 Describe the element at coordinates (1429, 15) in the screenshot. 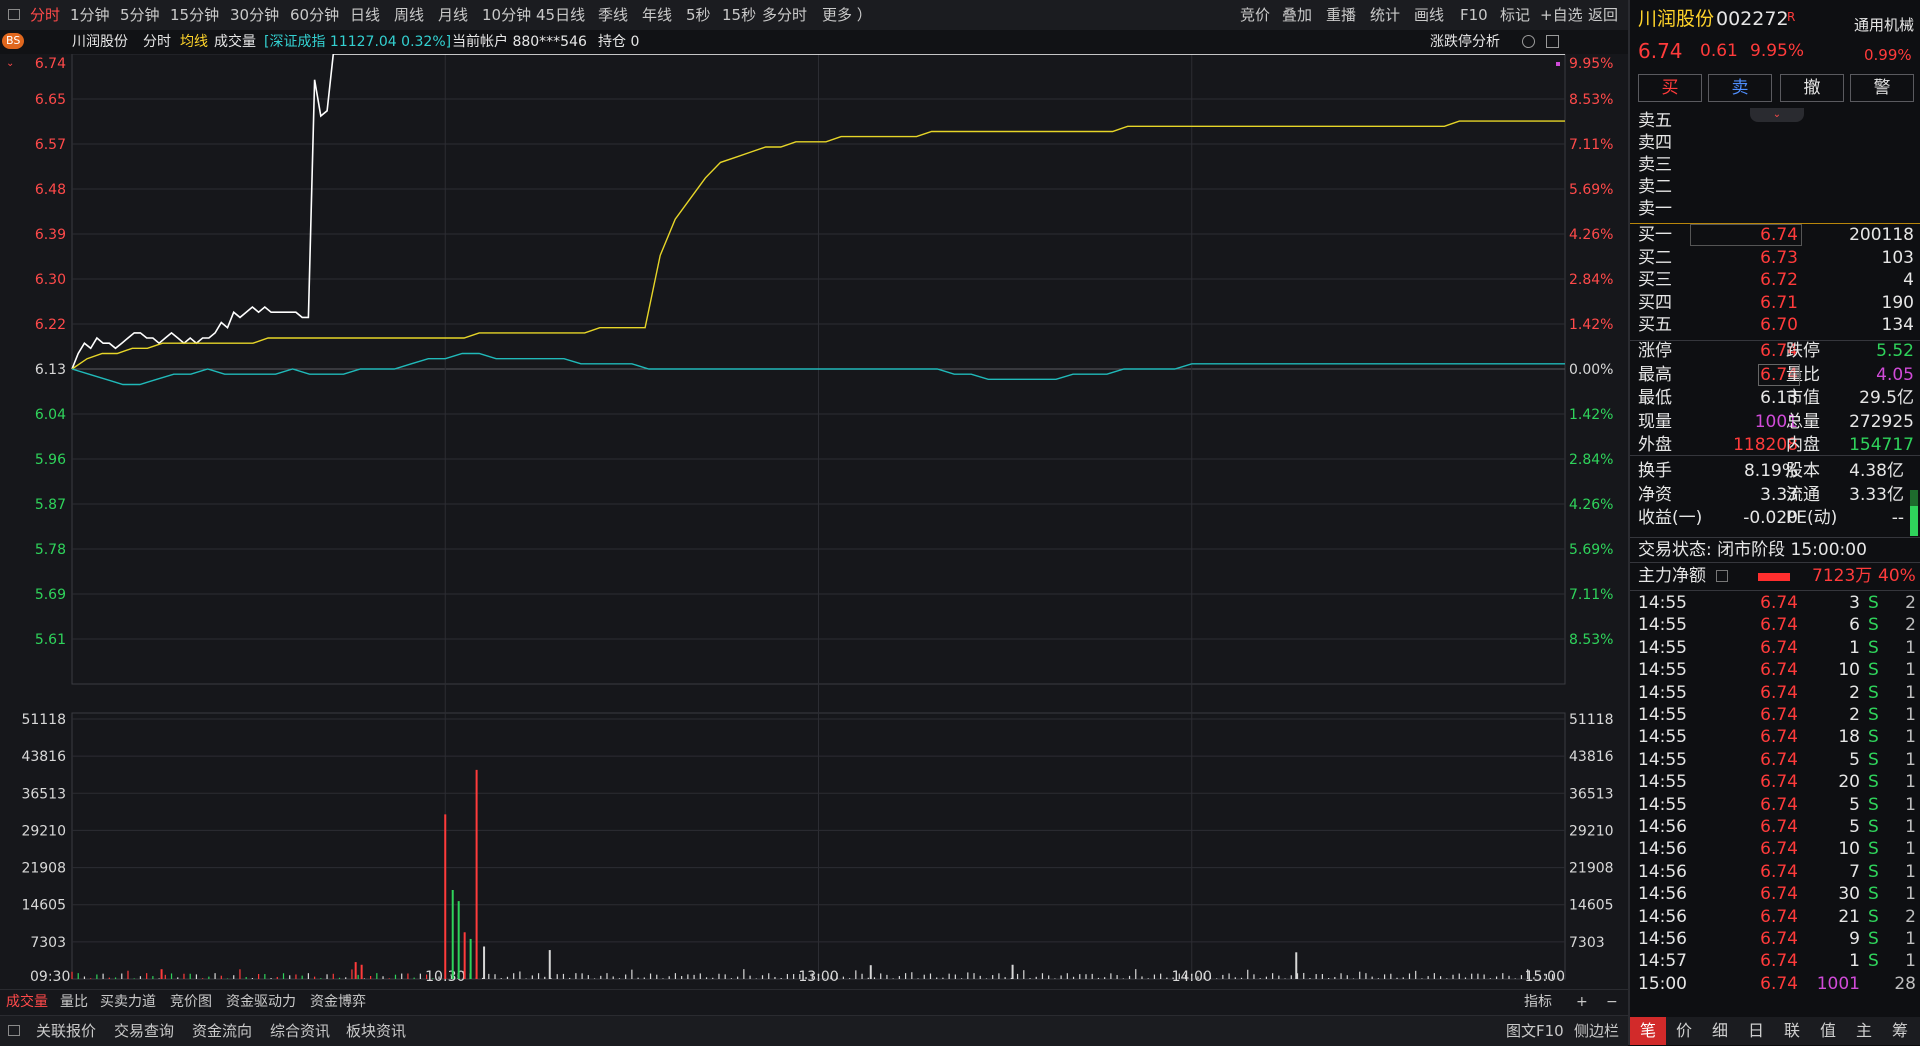

I see `tool-button-4: 画线` at that location.